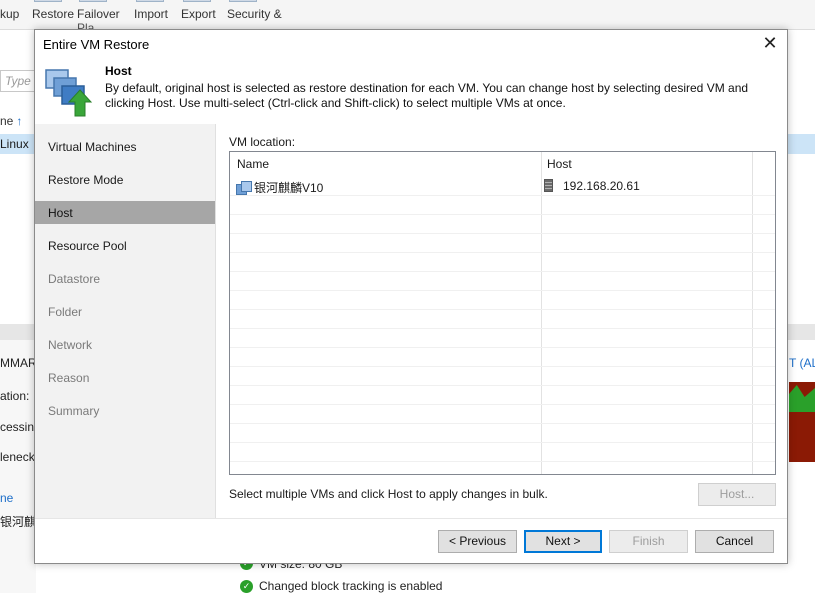 The image size is (815, 593). Describe the element at coordinates (801, 144) in the screenshot. I see `background-selected-row-right` at that location.